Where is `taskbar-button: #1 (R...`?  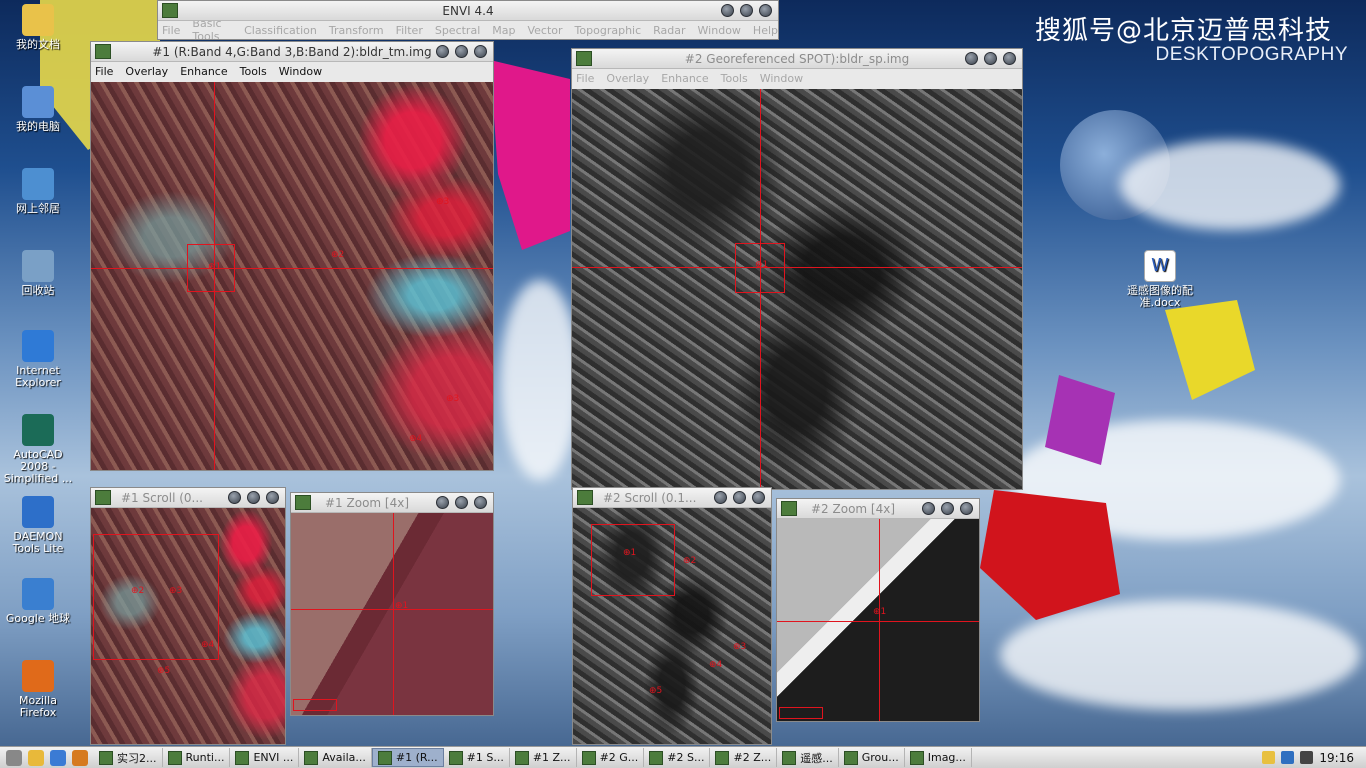 taskbar-button: #1 (R... is located at coordinates (407, 757).